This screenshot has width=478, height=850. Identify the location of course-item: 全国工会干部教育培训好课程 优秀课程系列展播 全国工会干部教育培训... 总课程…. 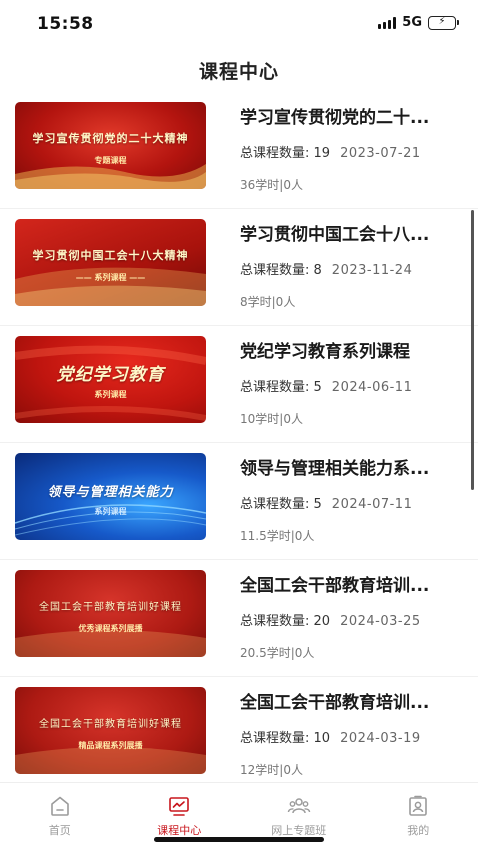
(239, 618).